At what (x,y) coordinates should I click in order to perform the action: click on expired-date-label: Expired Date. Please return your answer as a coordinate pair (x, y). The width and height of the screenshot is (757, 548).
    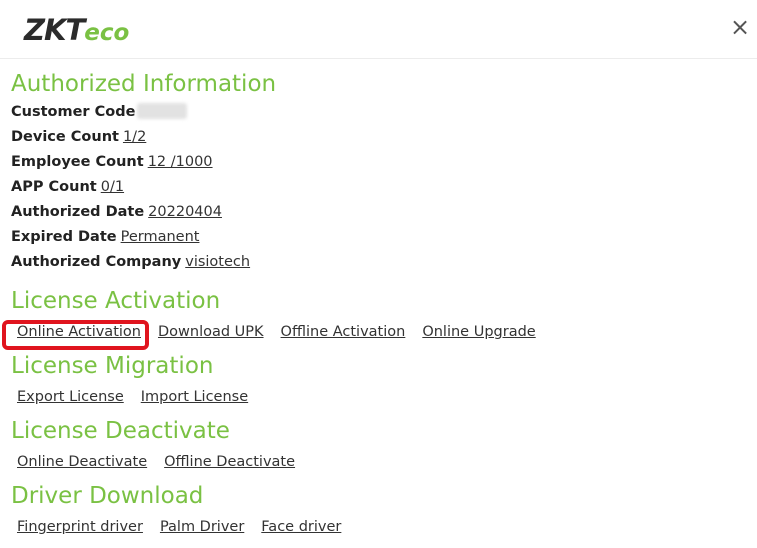
    Looking at the image, I should click on (64, 237).